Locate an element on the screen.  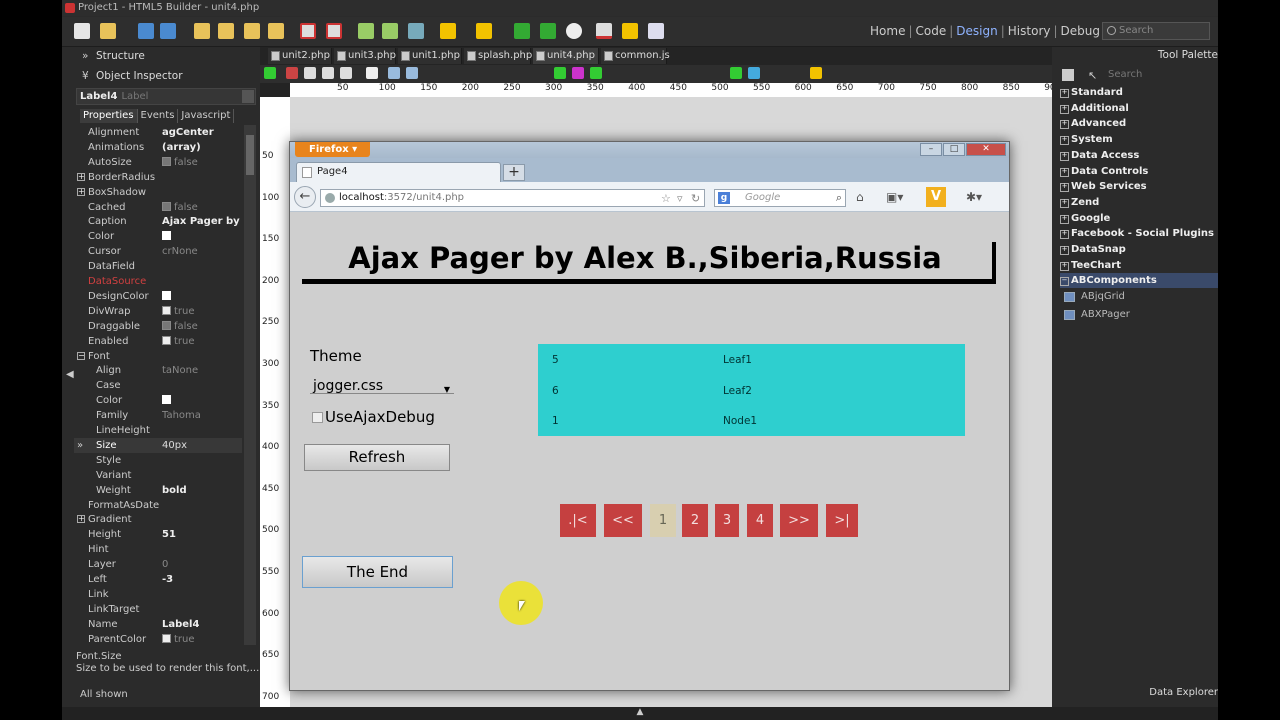
browser-tab-page4: Page4 is located at coordinates (398, 172).